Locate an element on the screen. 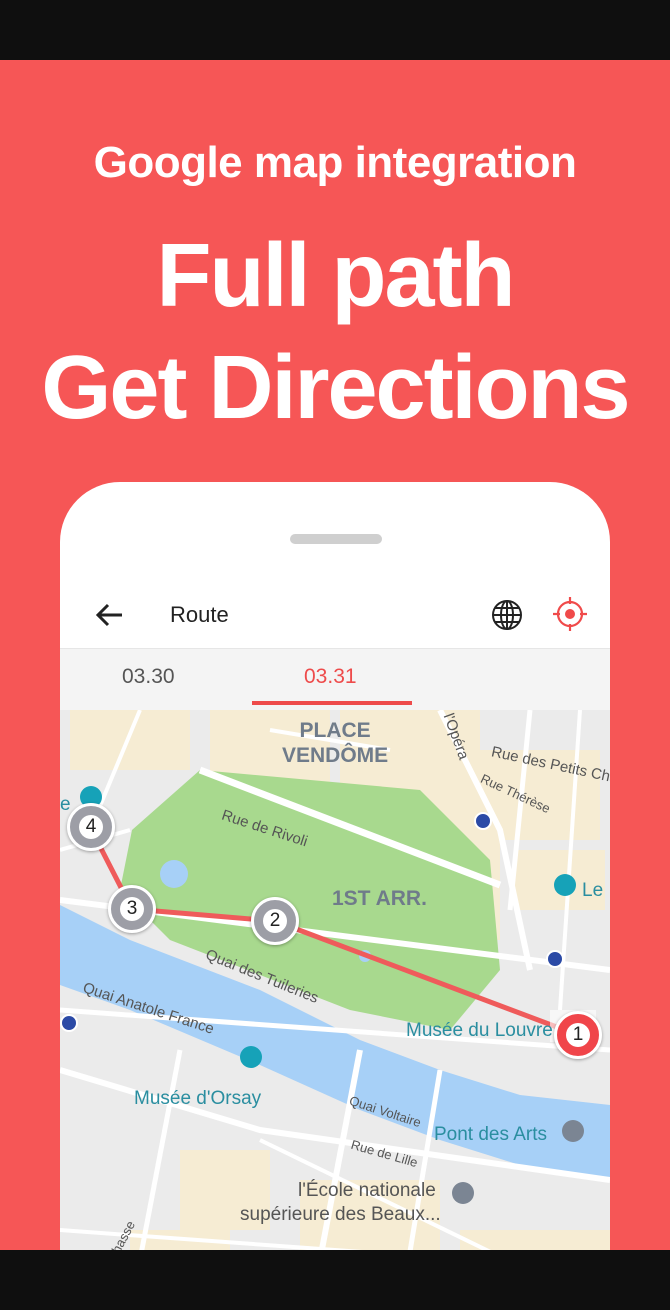  place-vendome-line-2: VENDÔME is located at coordinates (335, 755).